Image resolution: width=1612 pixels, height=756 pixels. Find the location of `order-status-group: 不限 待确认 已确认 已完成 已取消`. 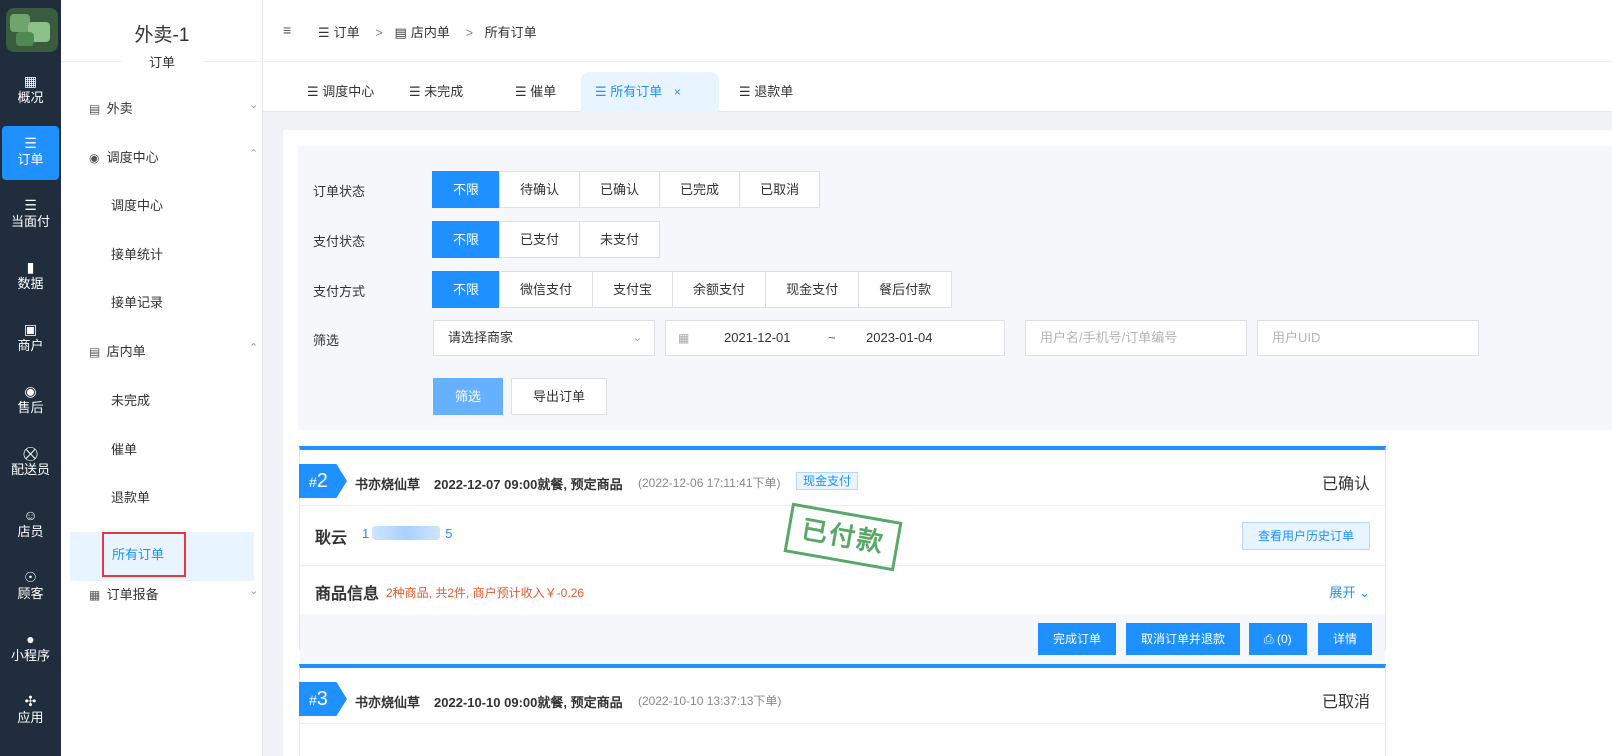

order-status-group: 不限 待确认 已确认 已完成 已取消 is located at coordinates (626, 189).